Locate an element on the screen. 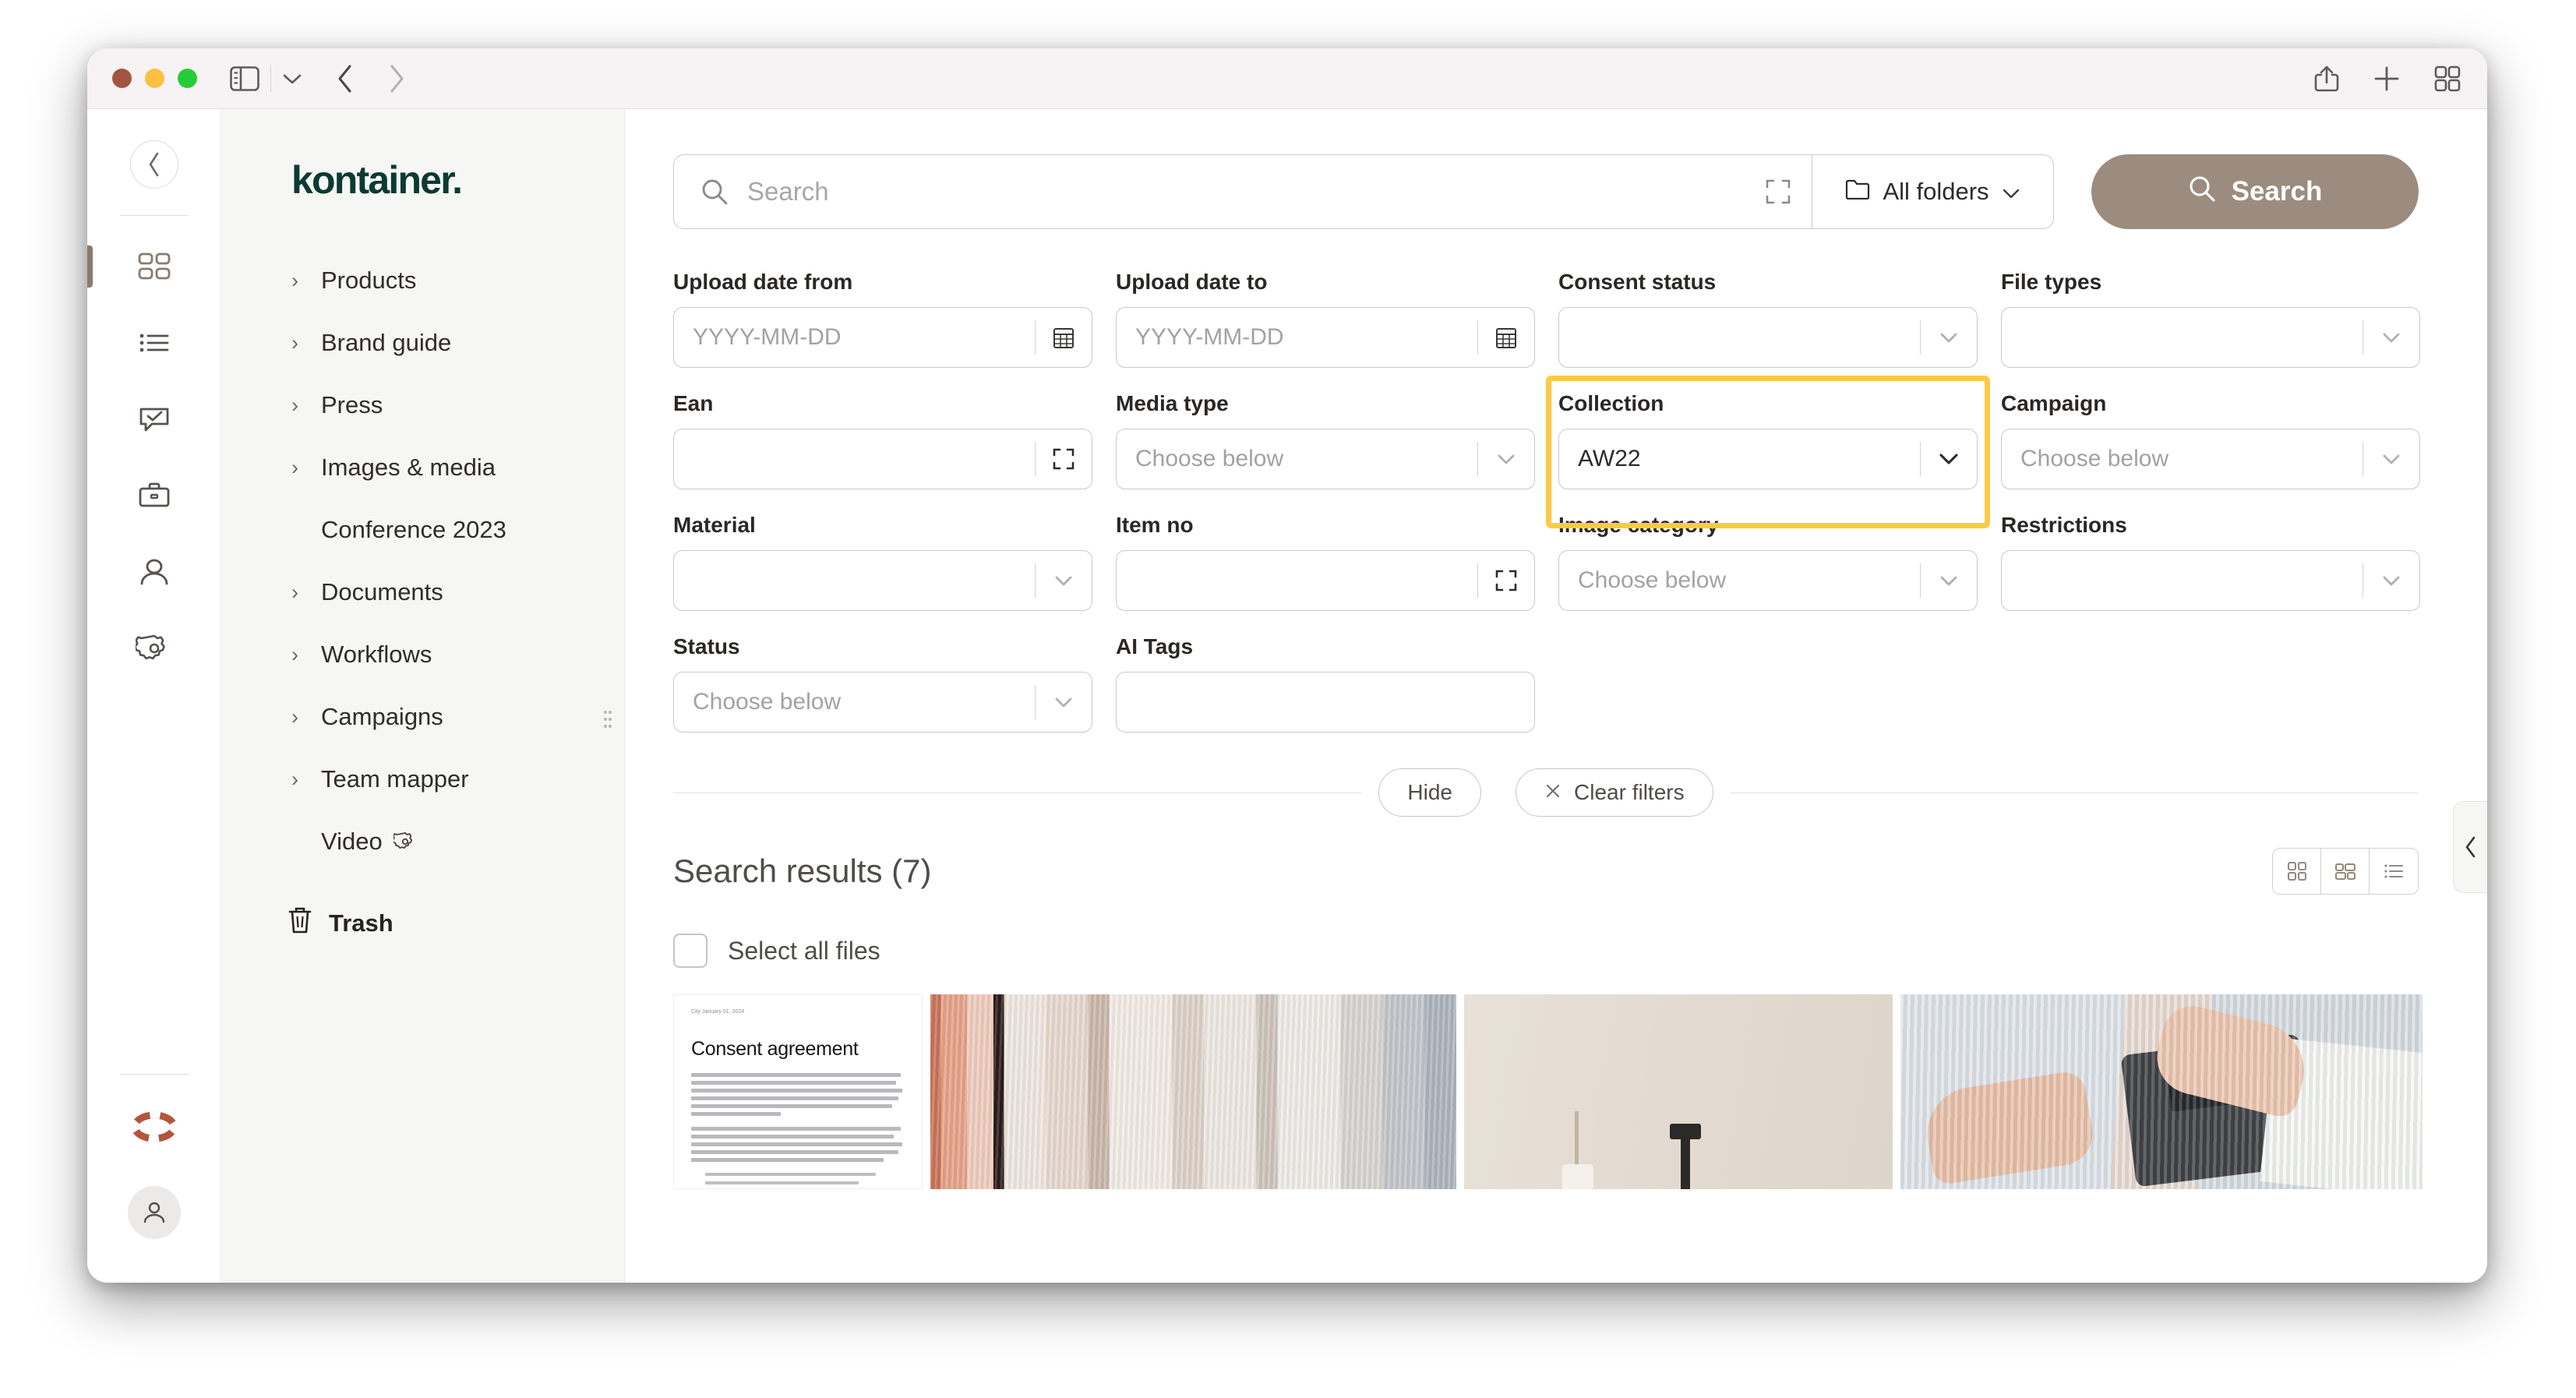  rail-item-dashboard is located at coordinates (154, 266).